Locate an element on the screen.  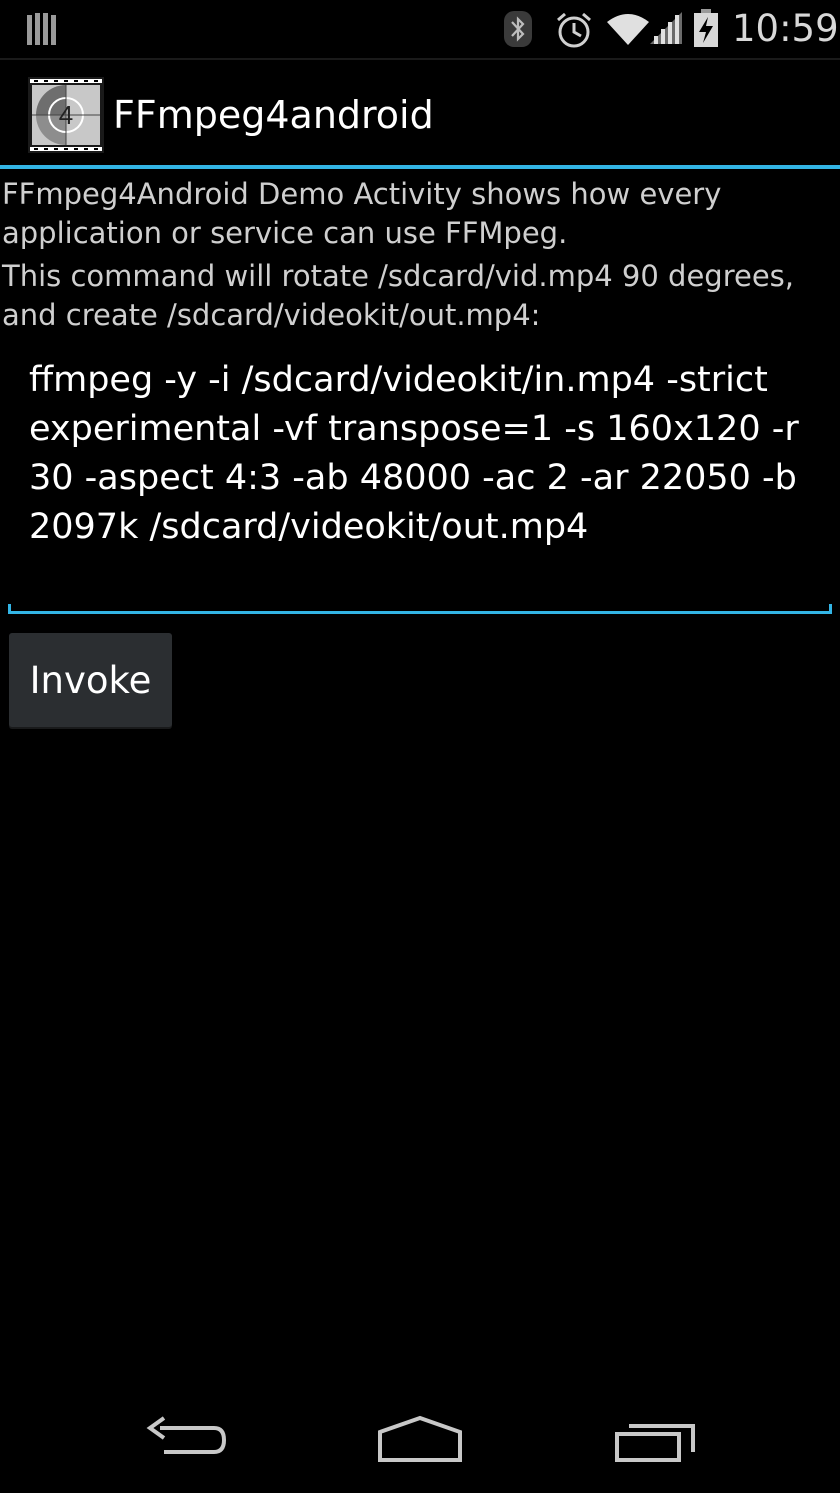
battery-charging-icon is located at coordinates (706, 28).